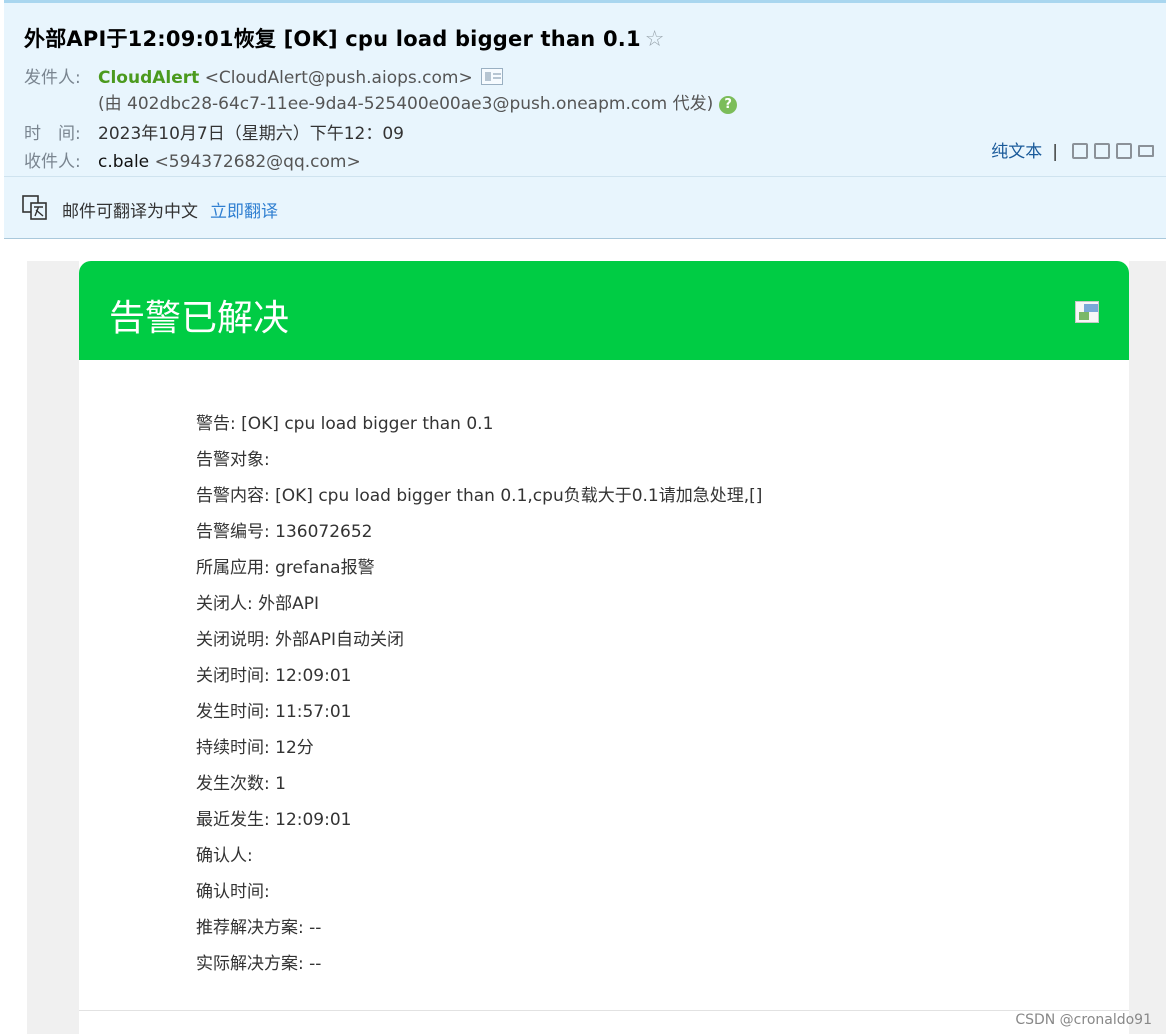 Image resolution: width=1166 pixels, height=1034 pixels. What do you see at coordinates (258, 604) in the screenshot?
I see `alert-field: 关闭人: 外部API` at bounding box center [258, 604].